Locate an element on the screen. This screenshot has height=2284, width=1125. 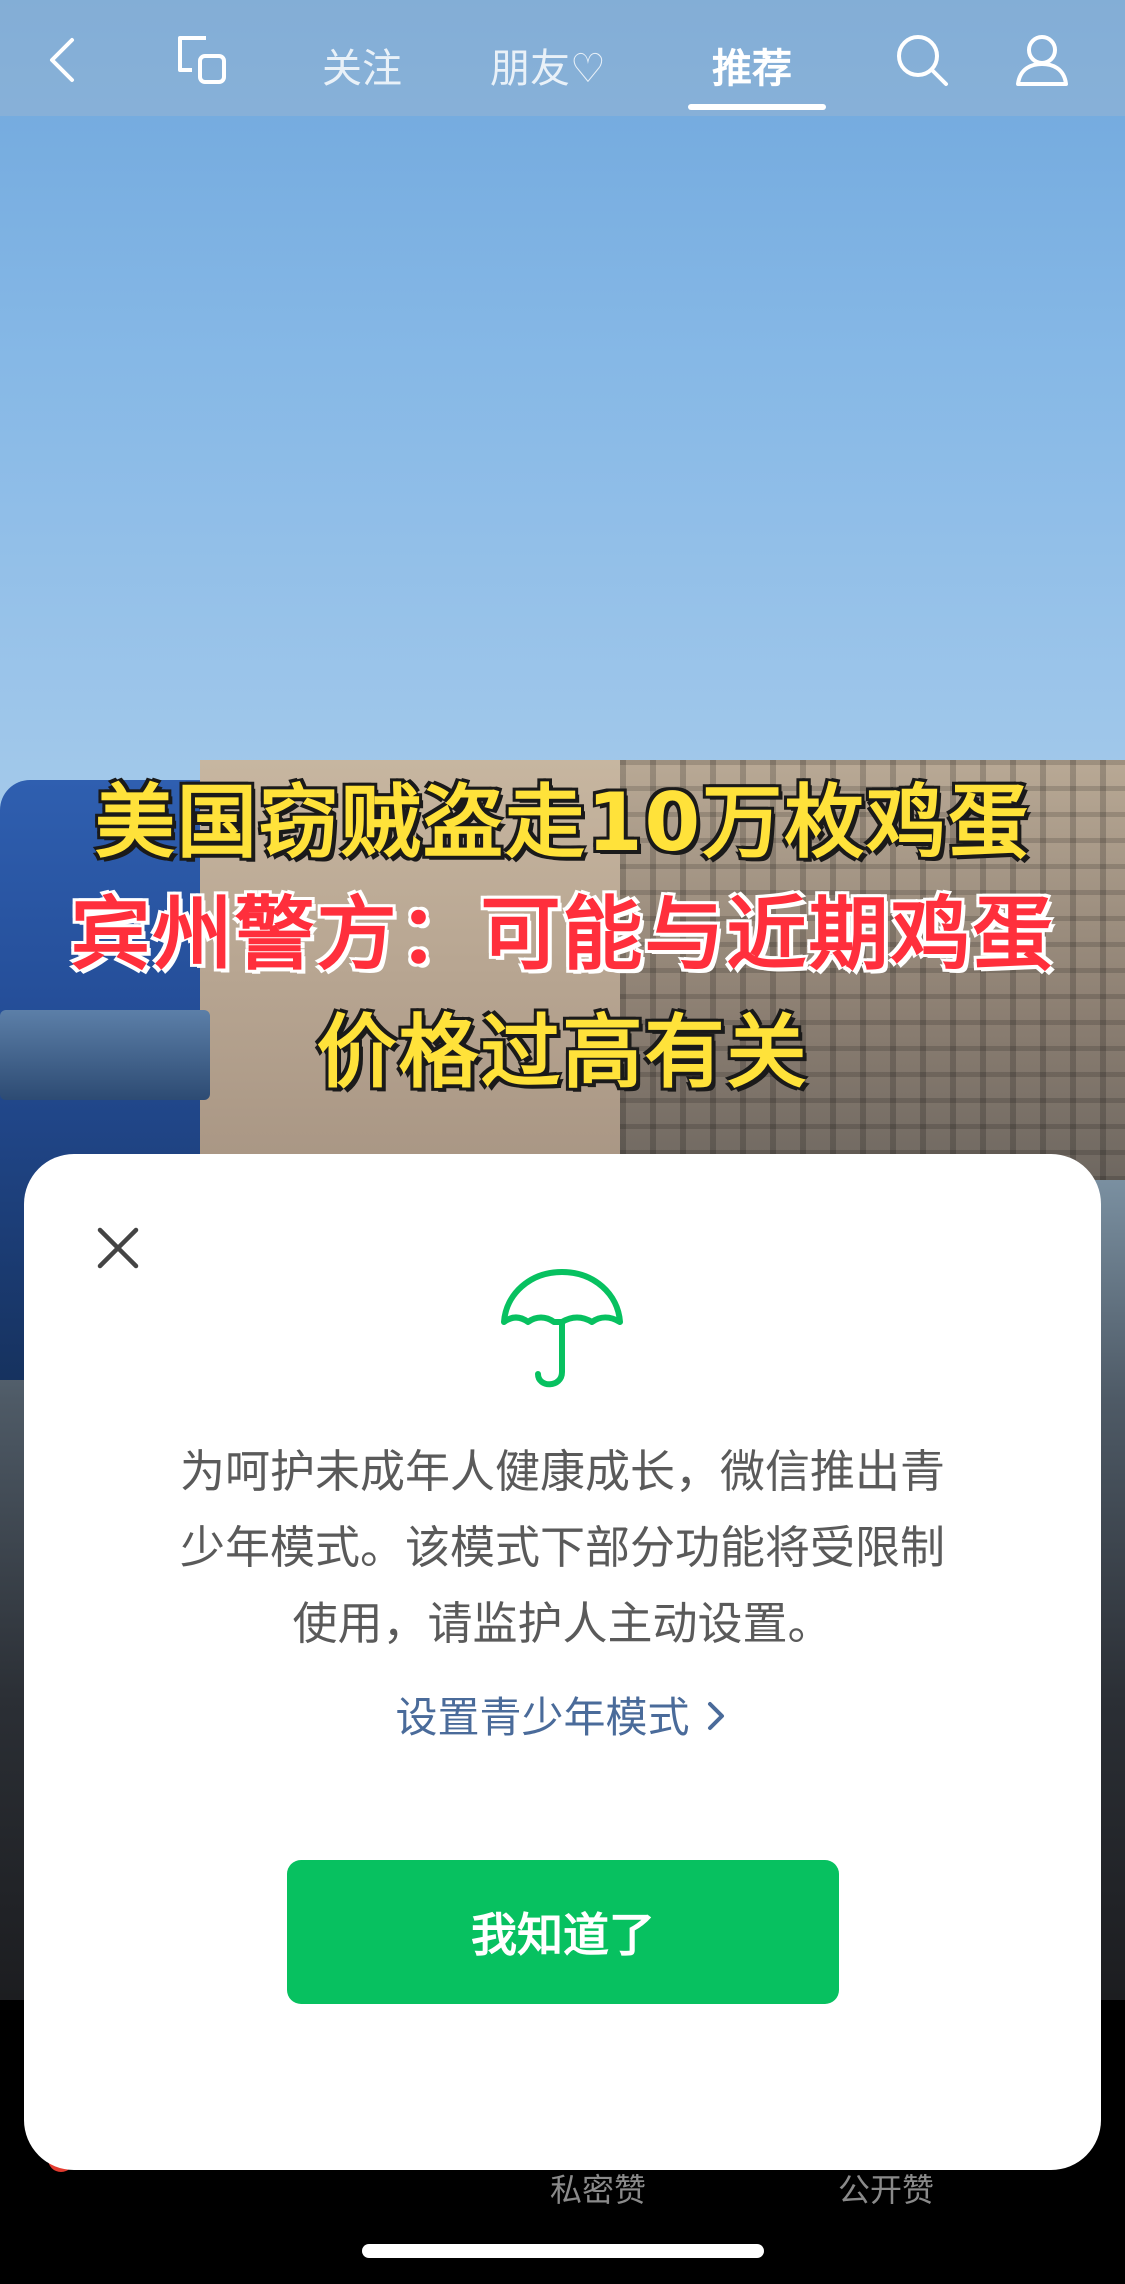
teen-mode-message-line: 为呵护未成年人健康成长，微信推出青 is located at coordinates (562, 1471).